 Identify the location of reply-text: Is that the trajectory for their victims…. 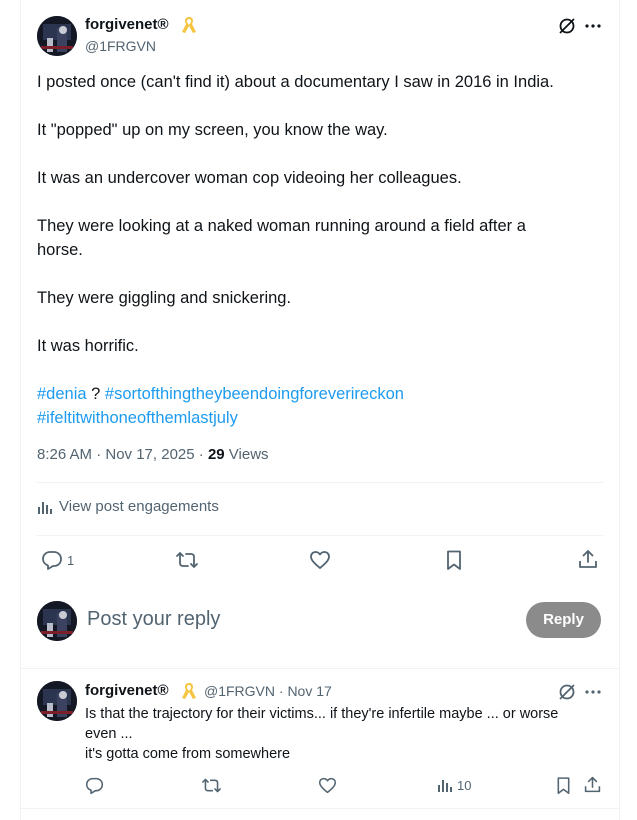
(345, 734).